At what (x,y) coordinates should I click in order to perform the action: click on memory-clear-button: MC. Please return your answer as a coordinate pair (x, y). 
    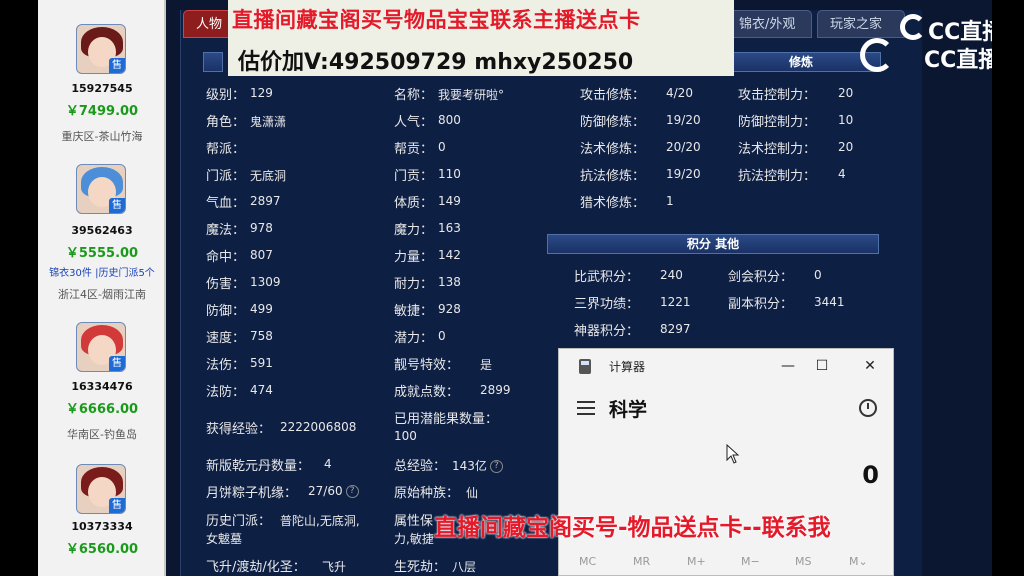
    Looking at the image, I should click on (587, 561).